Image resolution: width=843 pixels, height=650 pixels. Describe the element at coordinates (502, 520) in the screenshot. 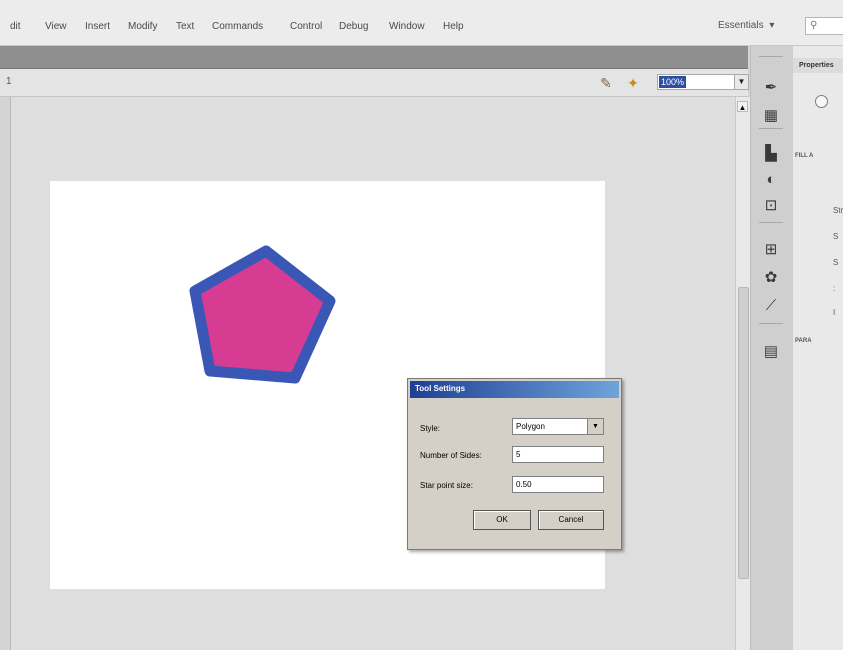

I see `ok-button: OK` at that location.